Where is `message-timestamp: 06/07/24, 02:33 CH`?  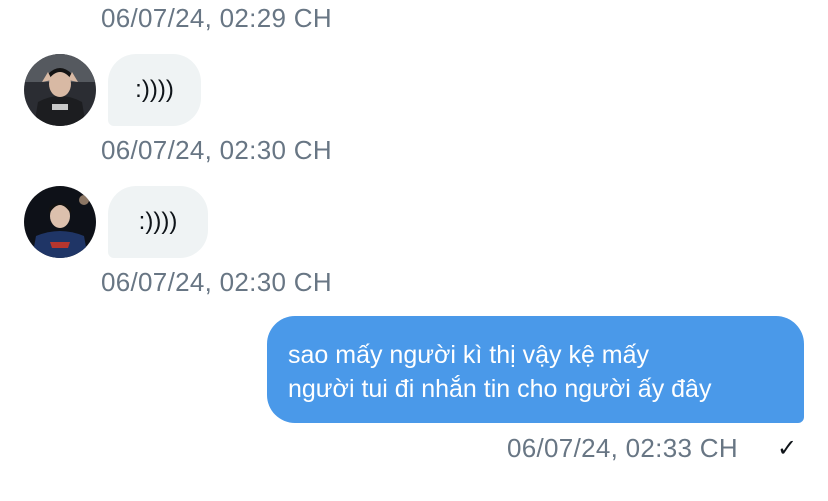
message-timestamp: 06/07/24, 02:33 CH is located at coordinates (622, 448).